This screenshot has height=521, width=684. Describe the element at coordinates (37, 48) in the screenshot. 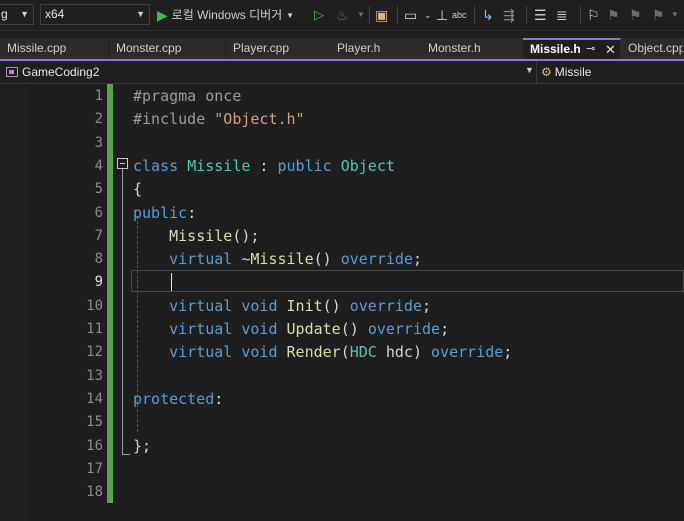

I see `tab-label: Missile.cpp` at that location.